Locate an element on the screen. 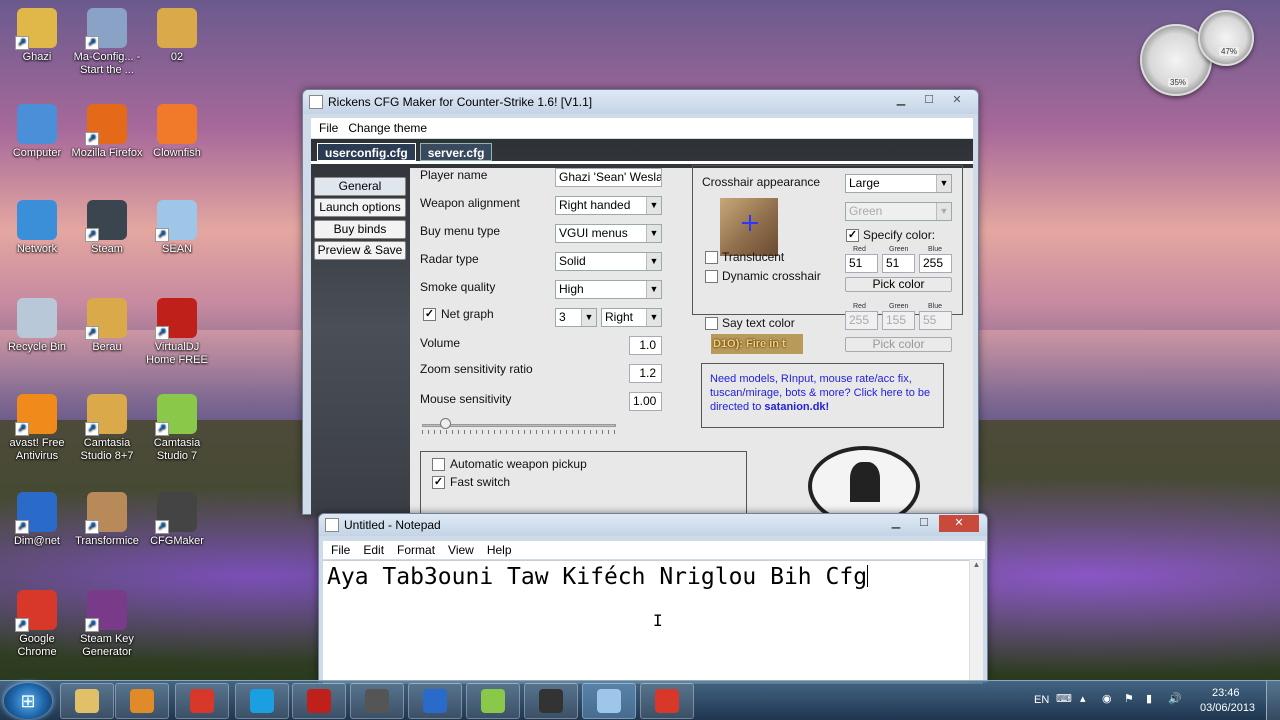 Image resolution: width=1280 pixels, height=720 pixels. close-button: ✕ is located at coordinates (957, 100).